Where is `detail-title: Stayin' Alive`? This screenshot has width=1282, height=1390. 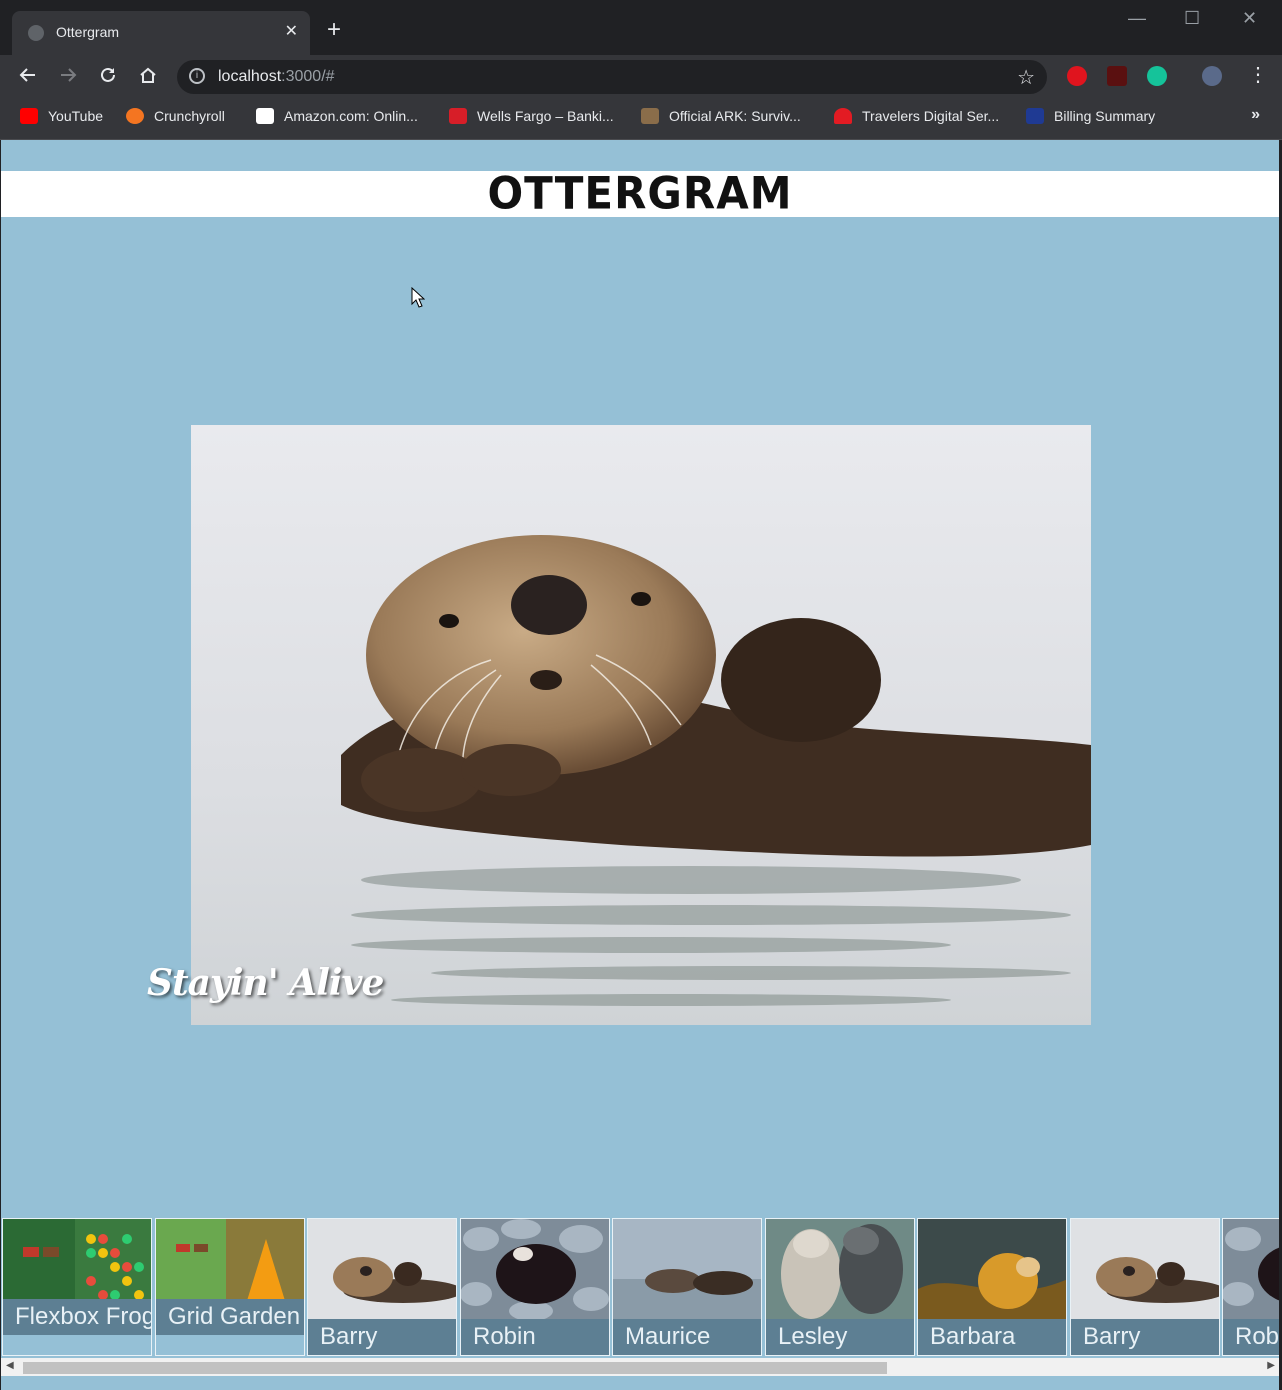
detail-title: Stayin' Alive is located at coordinates (265, 983).